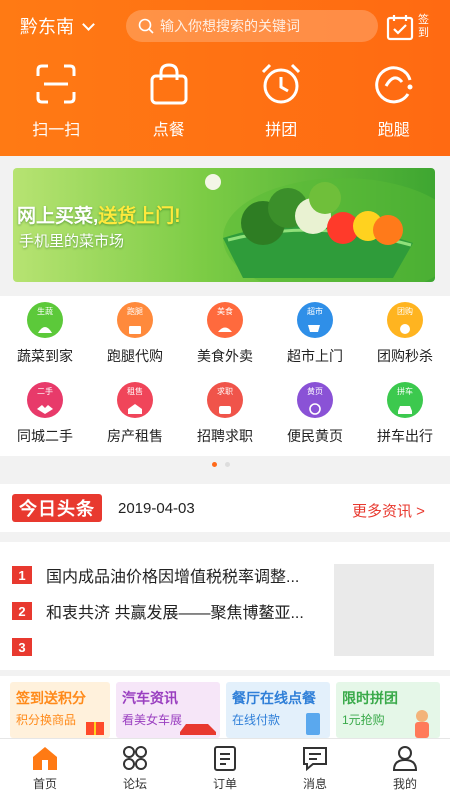 The width and height of the screenshot is (450, 800). I want to click on search-icon, so click(146, 26).